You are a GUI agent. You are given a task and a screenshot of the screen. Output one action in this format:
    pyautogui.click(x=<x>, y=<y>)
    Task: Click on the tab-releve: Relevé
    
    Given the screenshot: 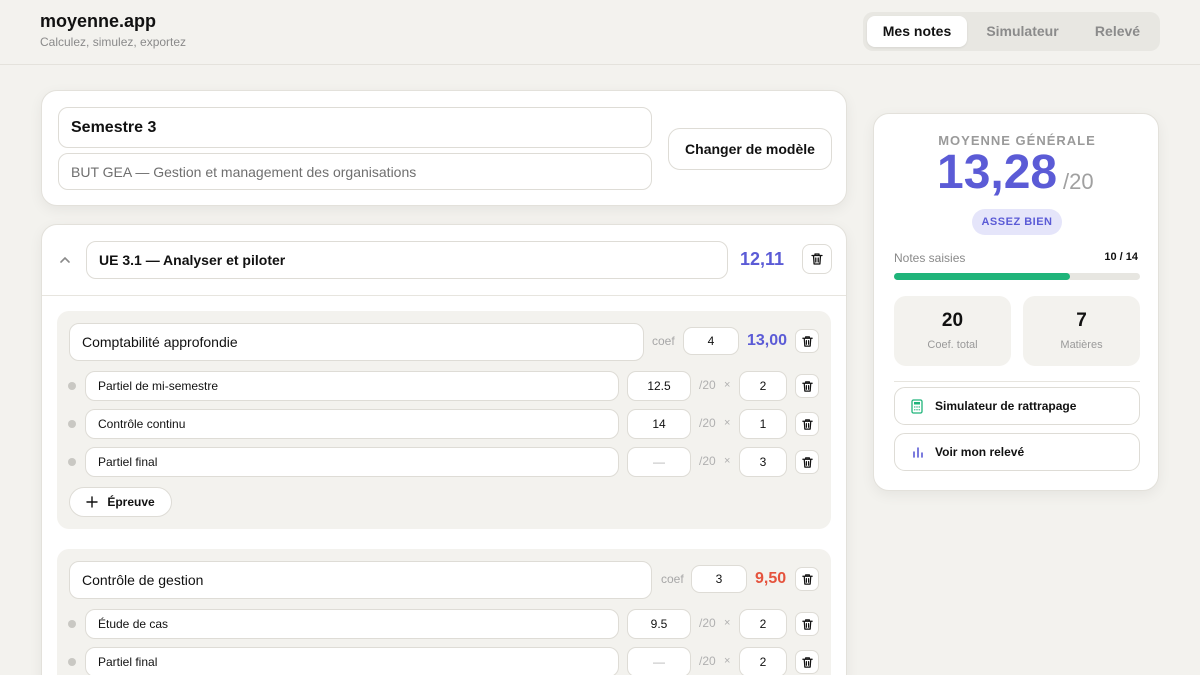 What is the action you would take?
    pyautogui.click(x=1117, y=31)
    